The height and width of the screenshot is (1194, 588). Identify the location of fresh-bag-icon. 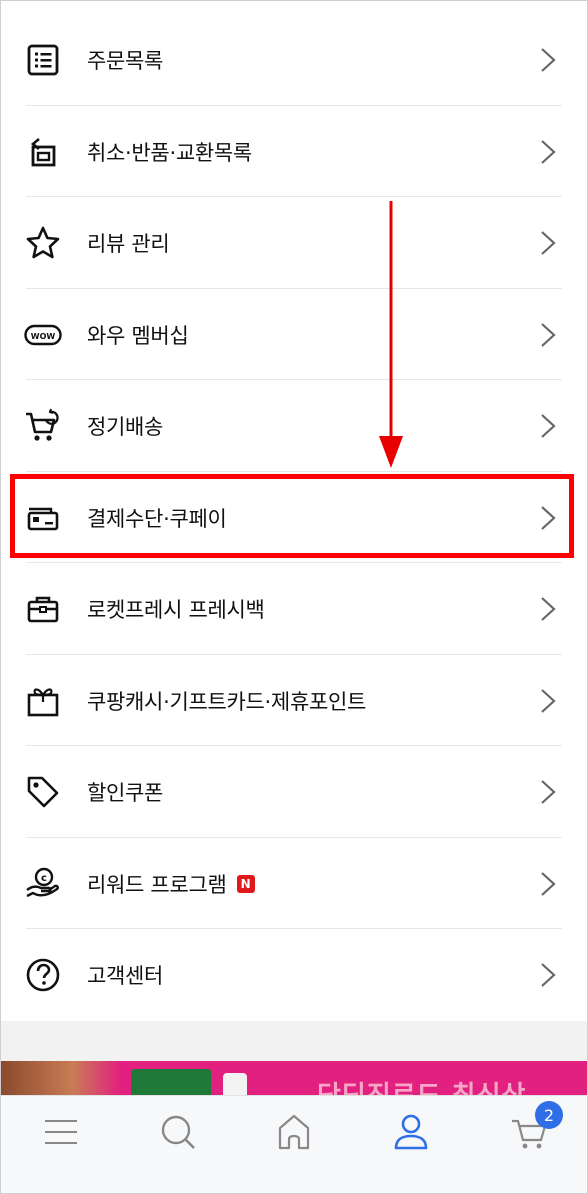
(43, 609).